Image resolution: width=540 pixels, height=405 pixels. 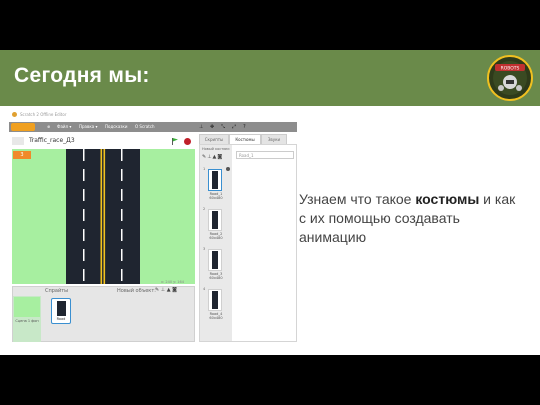 What do you see at coordinates (187, 141) in the screenshot?
I see `stop-button` at bounding box center [187, 141].